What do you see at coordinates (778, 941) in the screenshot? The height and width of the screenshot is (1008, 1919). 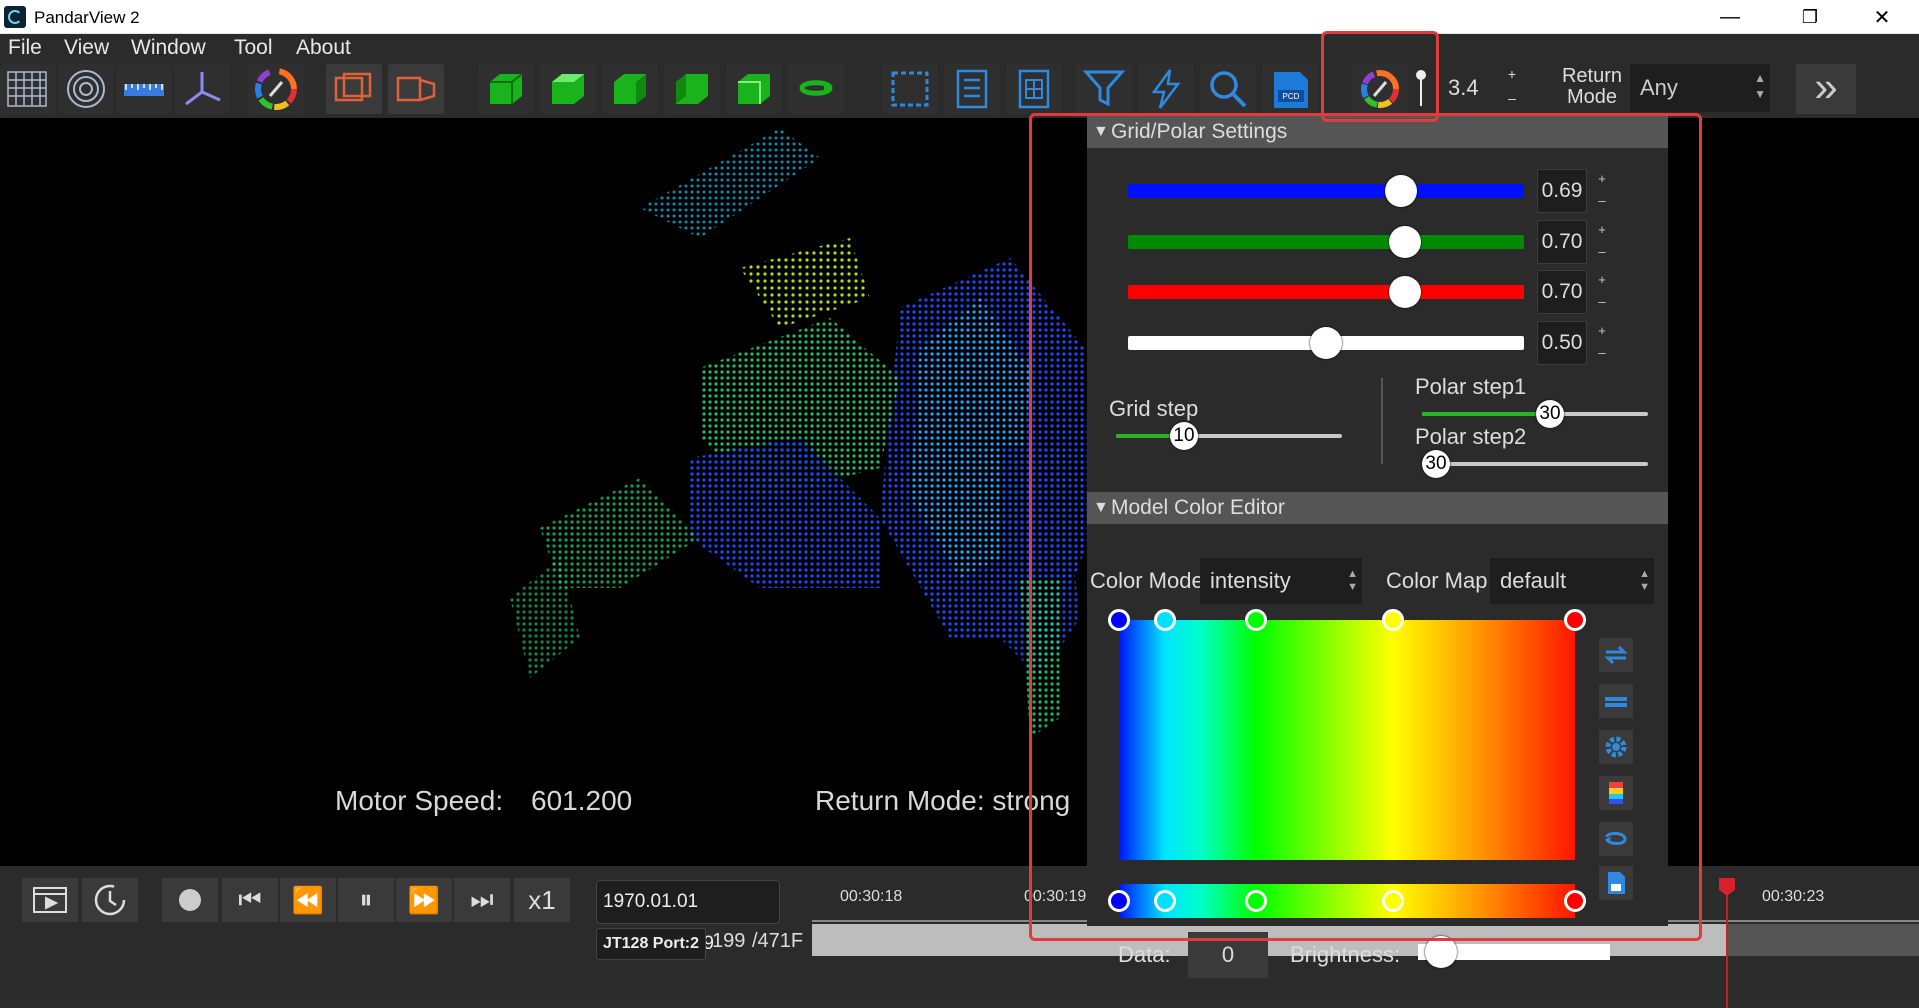 I see `frame-total: /471F` at bounding box center [778, 941].